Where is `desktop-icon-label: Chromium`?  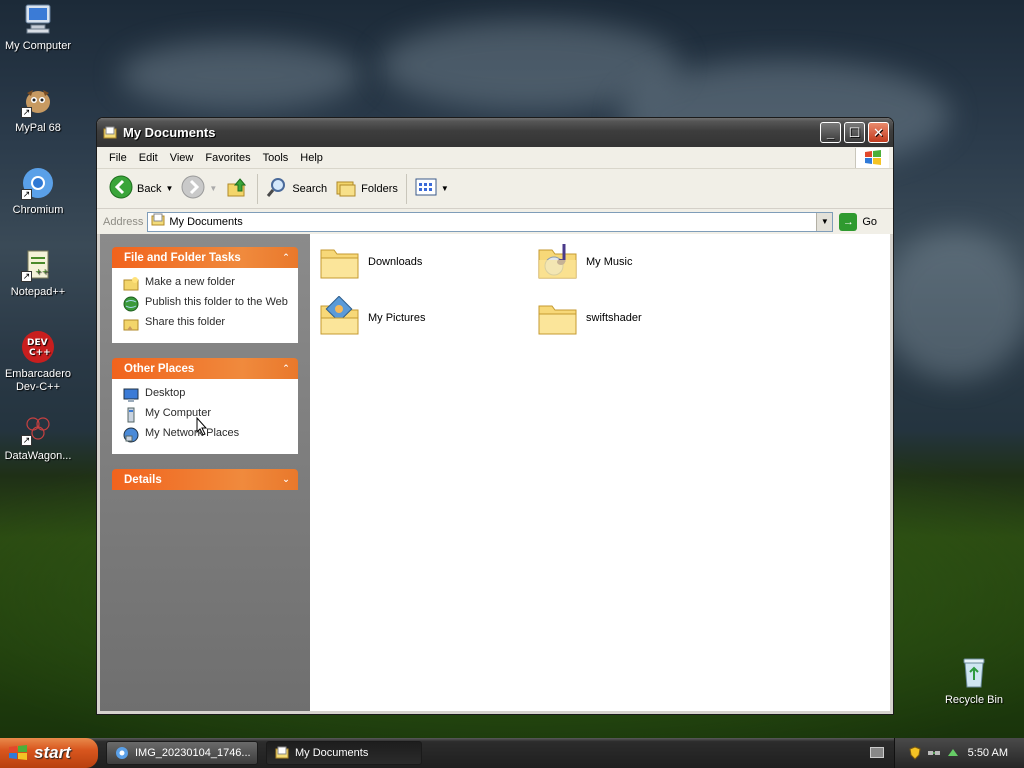 desktop-icon-label: Chromium is located at coordinates (38, 210).